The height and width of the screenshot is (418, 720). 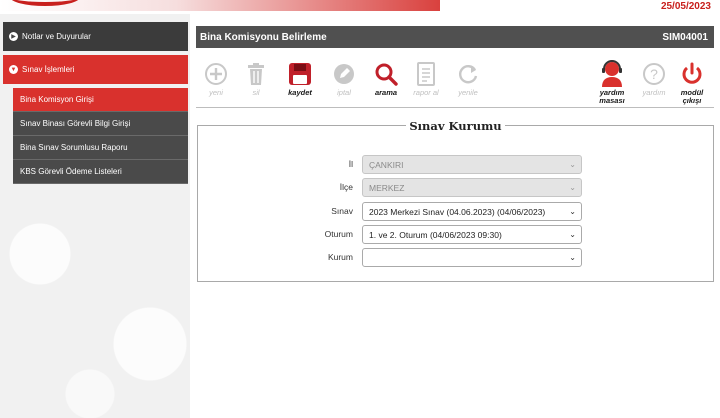 What do you see at coordinates (346, 187) in the screenshot?
I see `ilce-label: İlçe` at bounding box center [346, 187].